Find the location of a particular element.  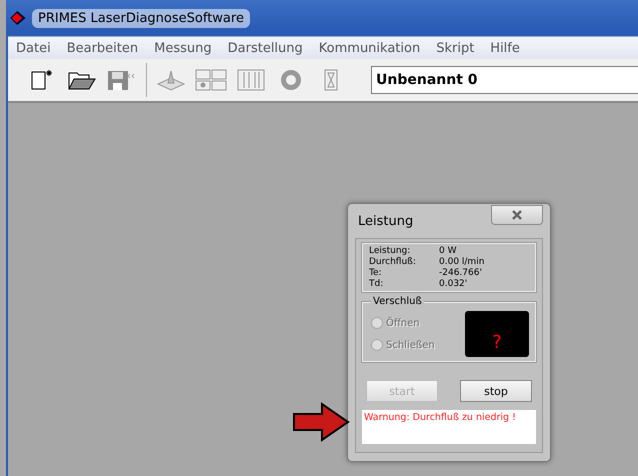

close-icon is located at coordinates (517, 215).